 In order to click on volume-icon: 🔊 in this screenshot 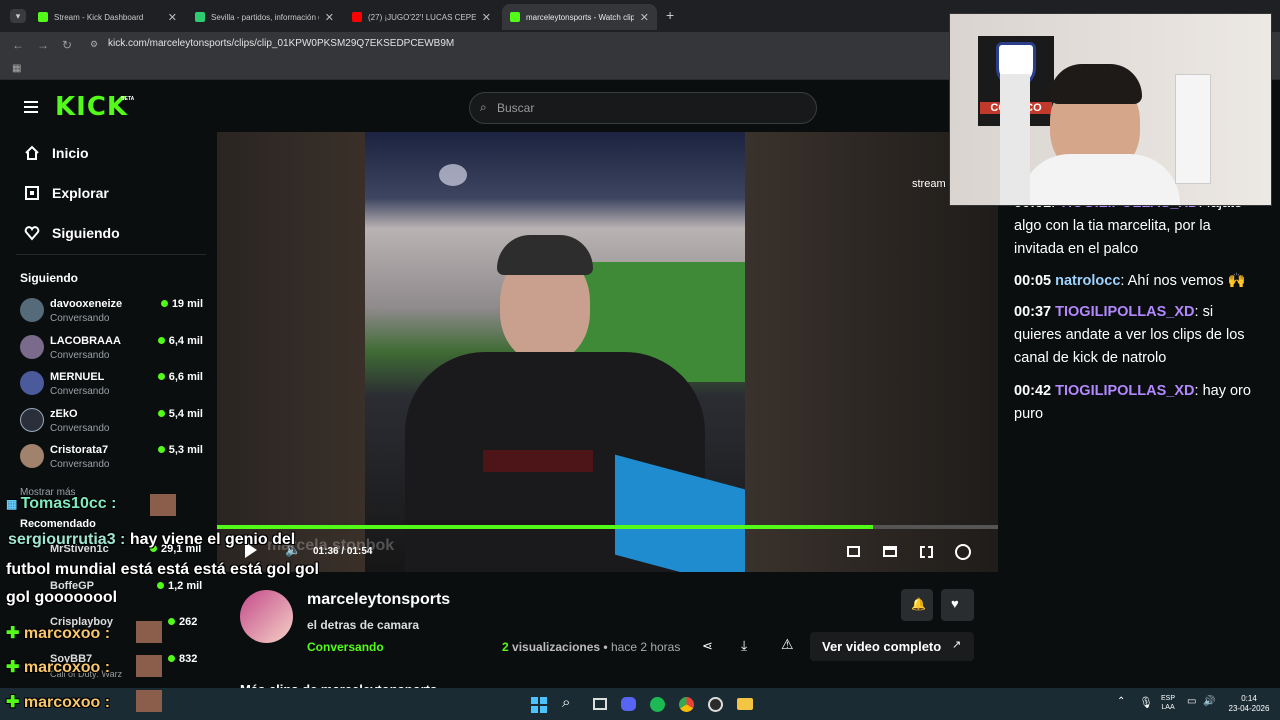, I will do `click(1209, 701)`.